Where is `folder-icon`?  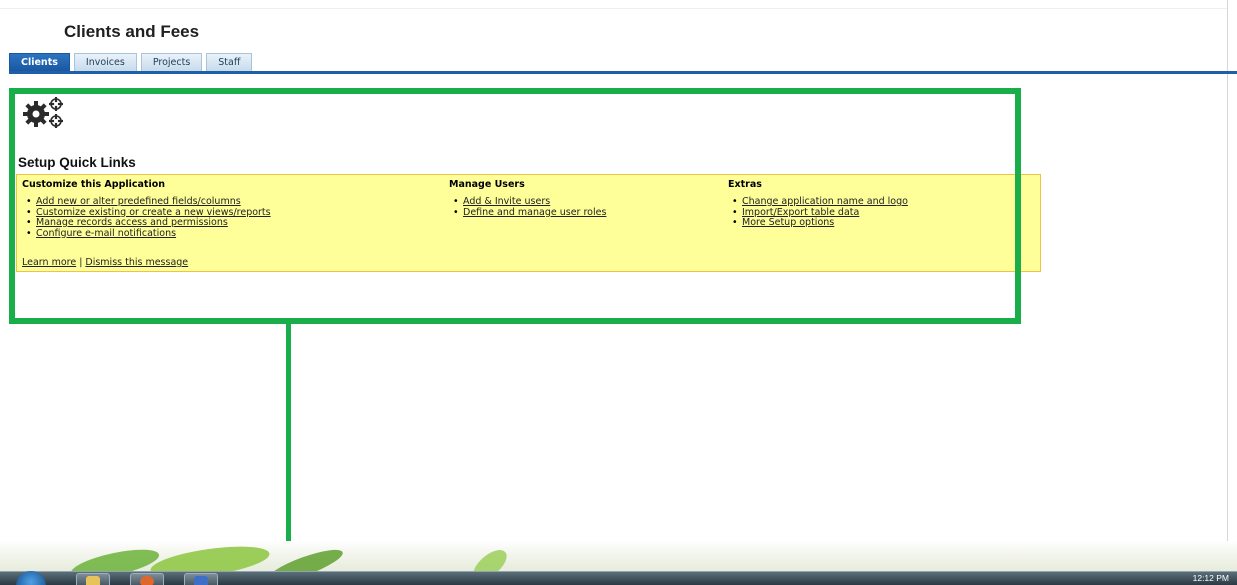
folder-icon is located at coordinates (93, 580).